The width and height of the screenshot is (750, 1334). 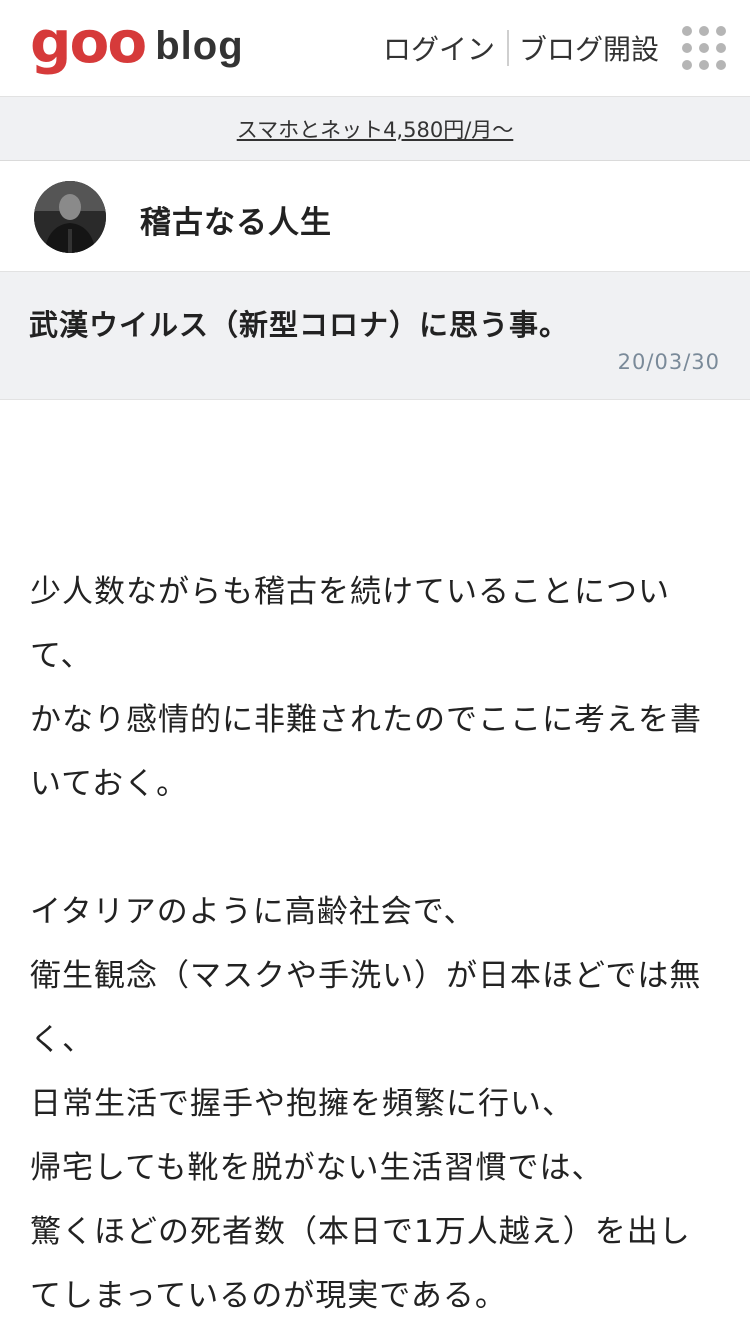 What do you see at coordinates (299, 325) in the screenshot?
I see `entry-title: 武漢ウイルス（新型コロナ）に思う事。` at bounding box center [299, 325].